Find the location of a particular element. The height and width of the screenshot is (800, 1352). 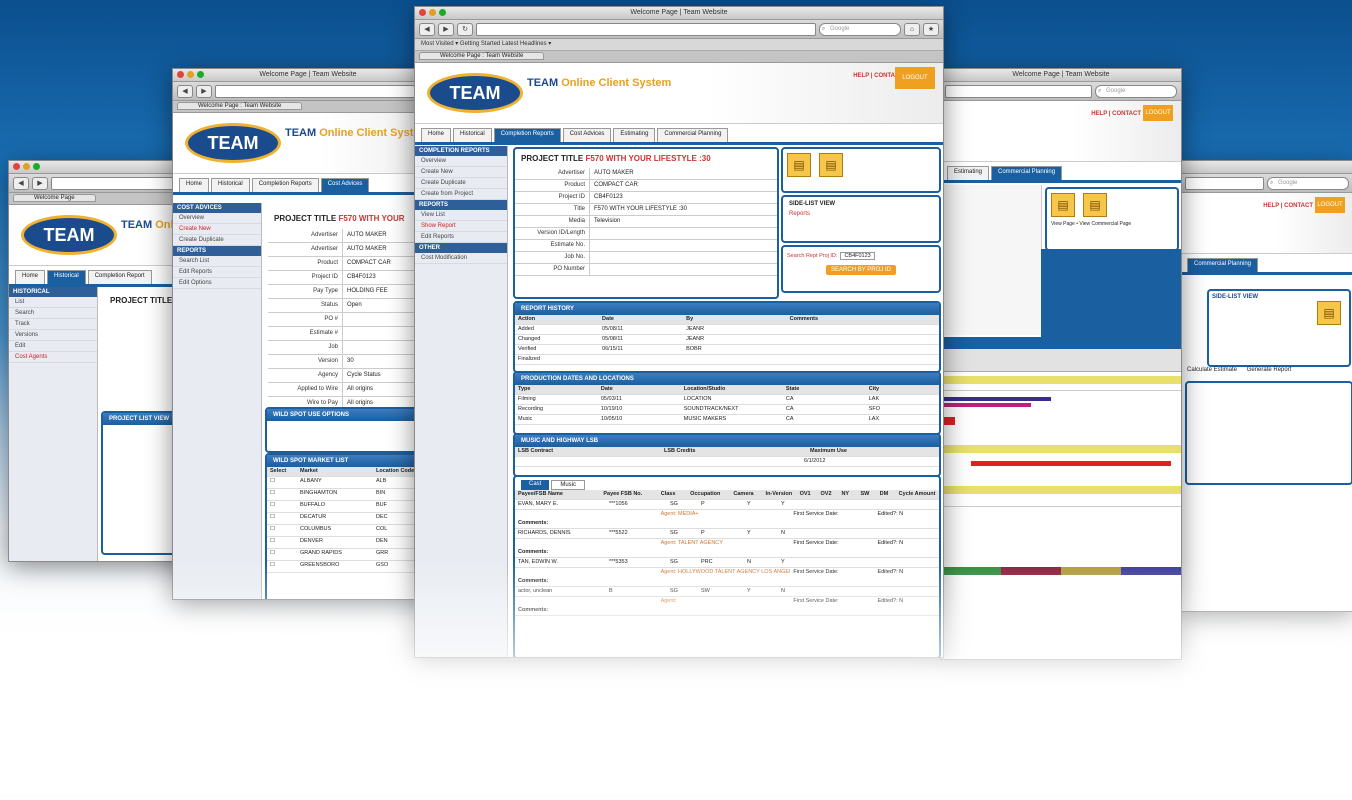

reports-link: Reports is located at coordinates (861, 214).